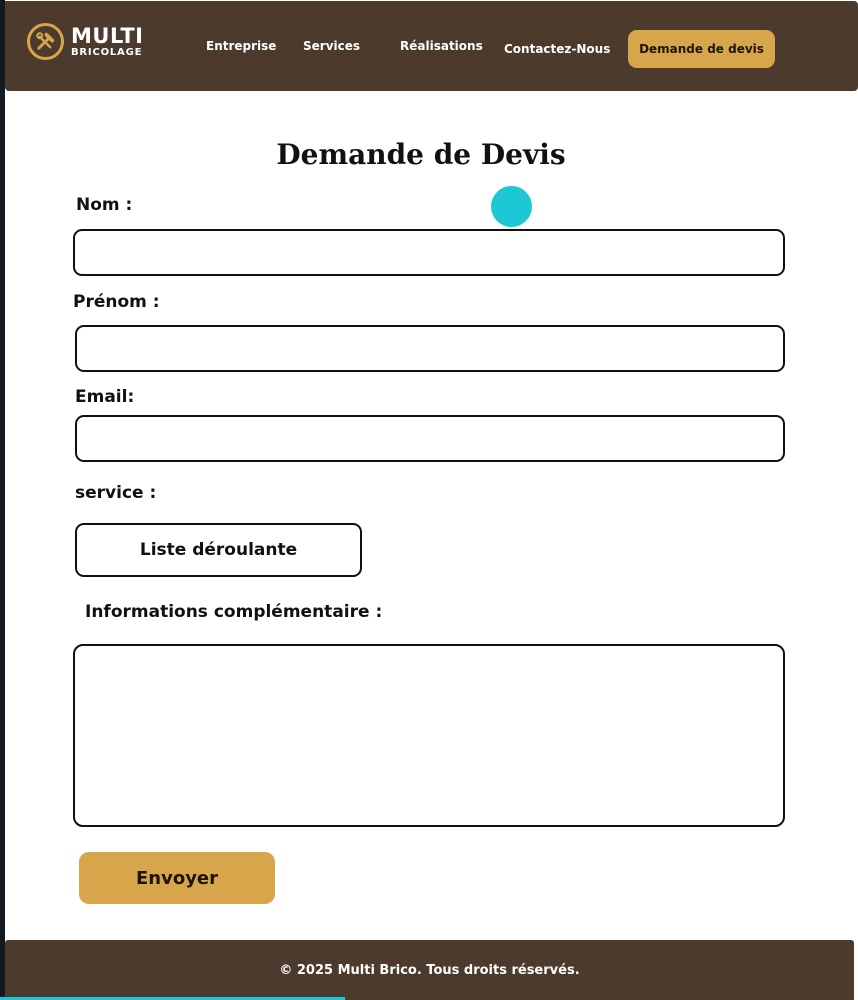  What do you see at coordinates (430, 348) in the screenshot?
I see `prenom-input` at bounding box center [430, 348].